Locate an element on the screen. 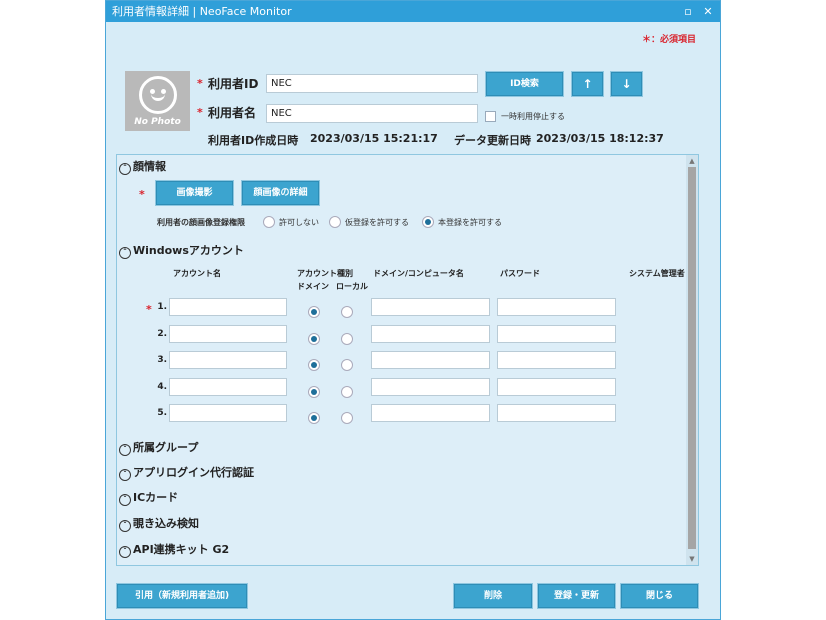 This screenshot has width=826, height=620. previous-user-button: ↑ is located at coordinates (587, 84).